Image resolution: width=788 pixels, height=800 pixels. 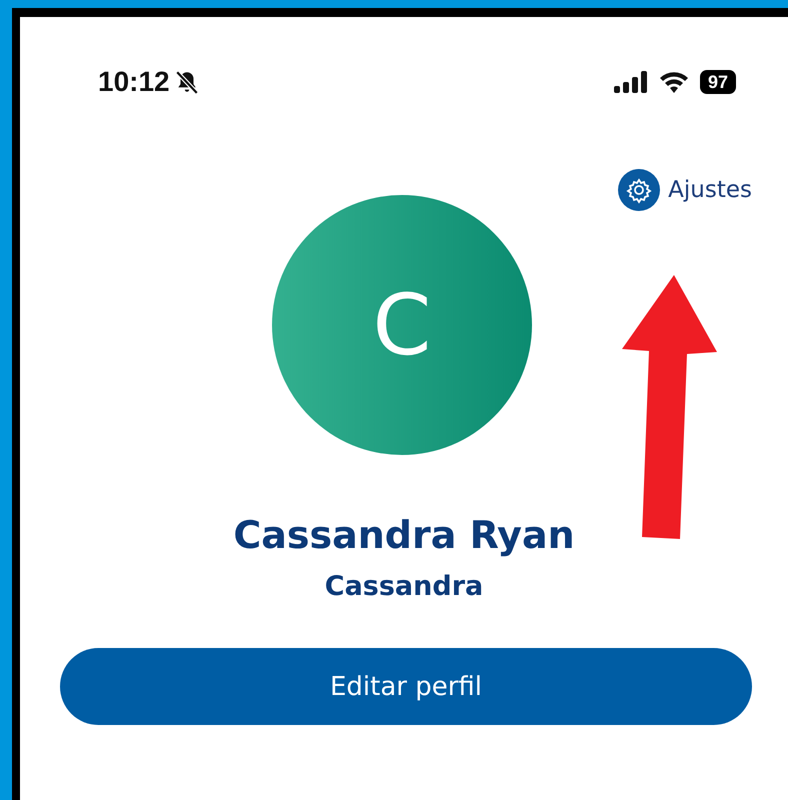 I want to click on status-time: 10:12, so click(x=134, y=82).